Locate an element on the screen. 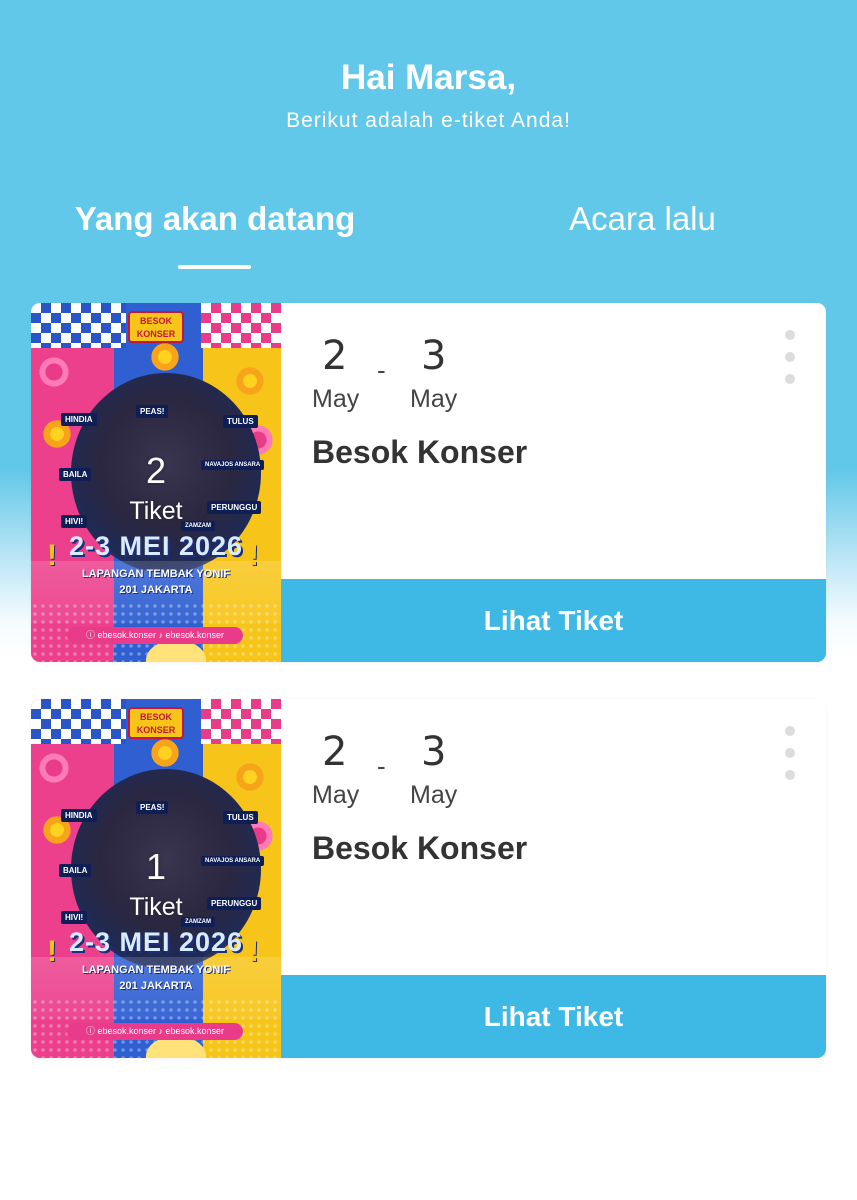  tab-active-indicator is located at coordinates (214, 267).